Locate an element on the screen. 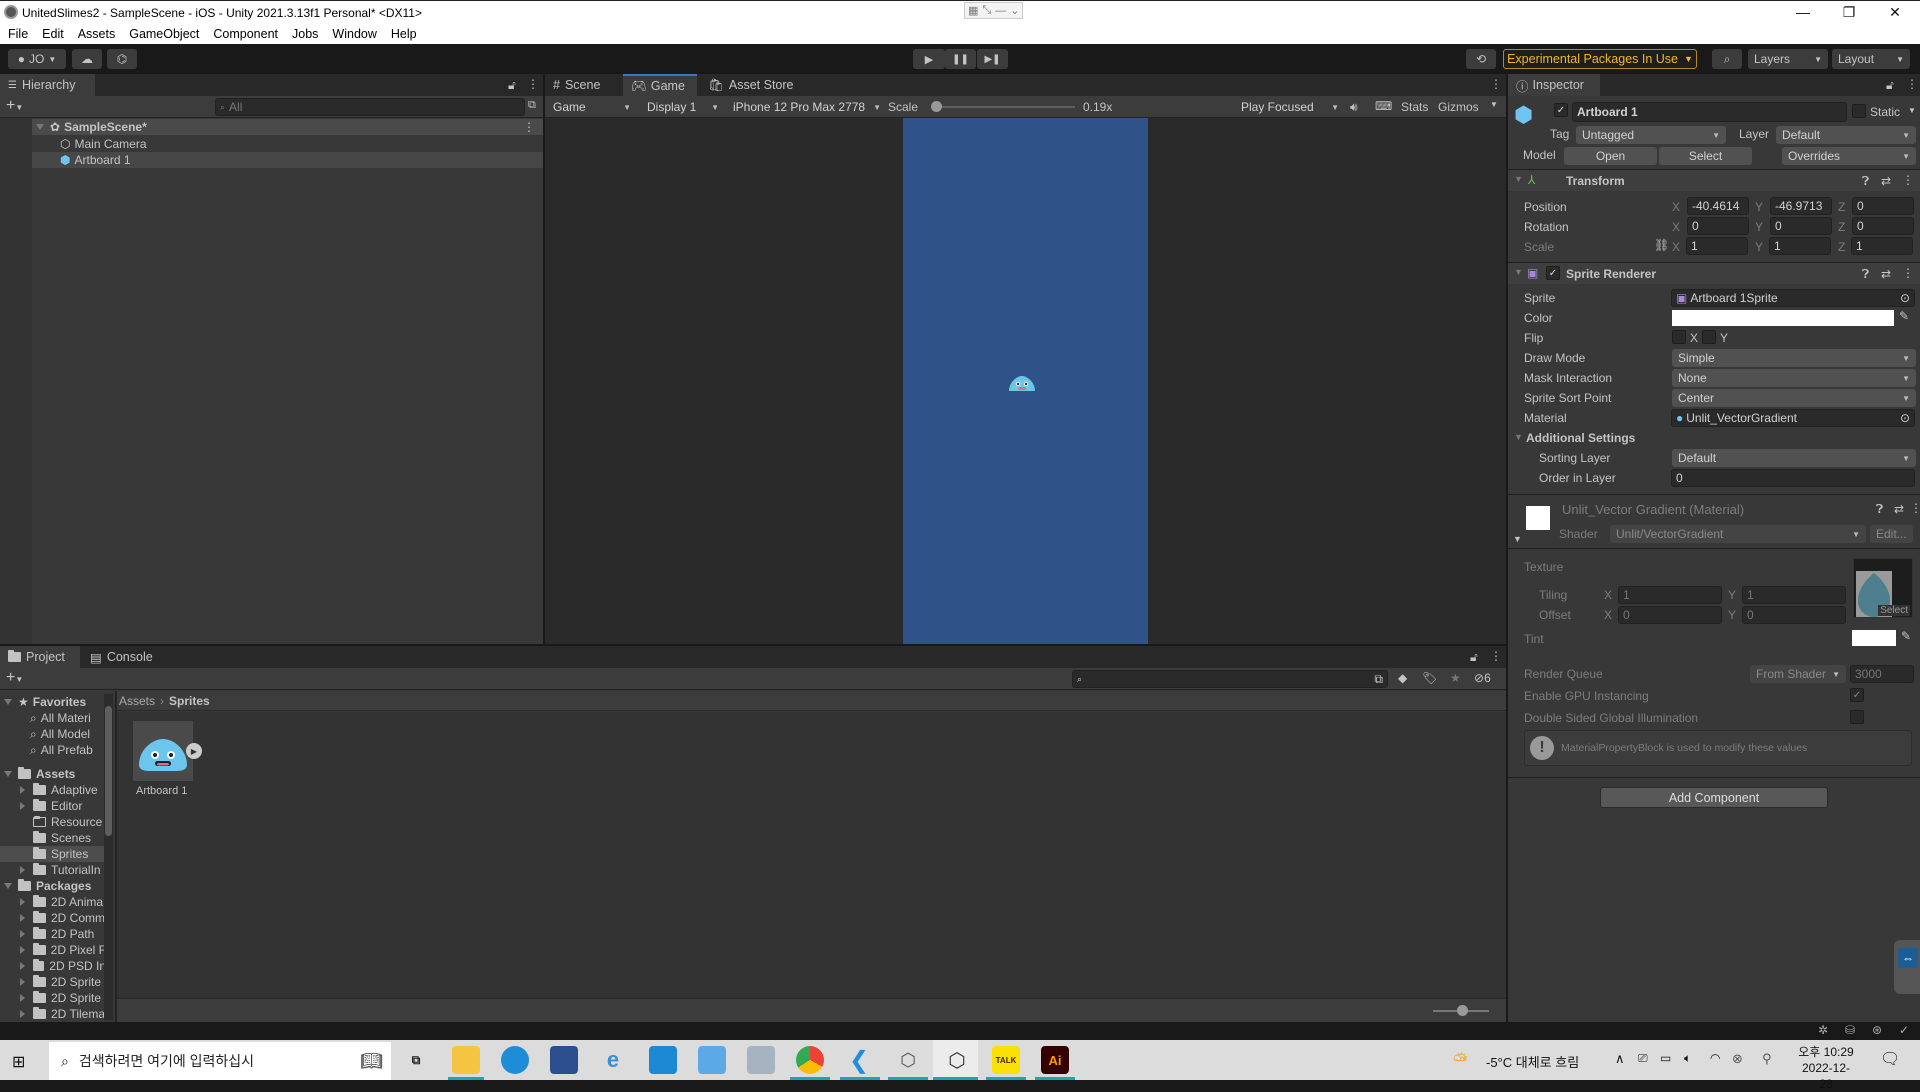  maximize-button: ❐ is located at coordinates (1849, 12).